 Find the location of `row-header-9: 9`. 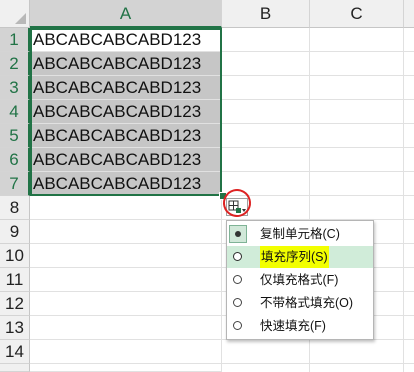

row-header-9: 9 is located at coordinates (15, 232).